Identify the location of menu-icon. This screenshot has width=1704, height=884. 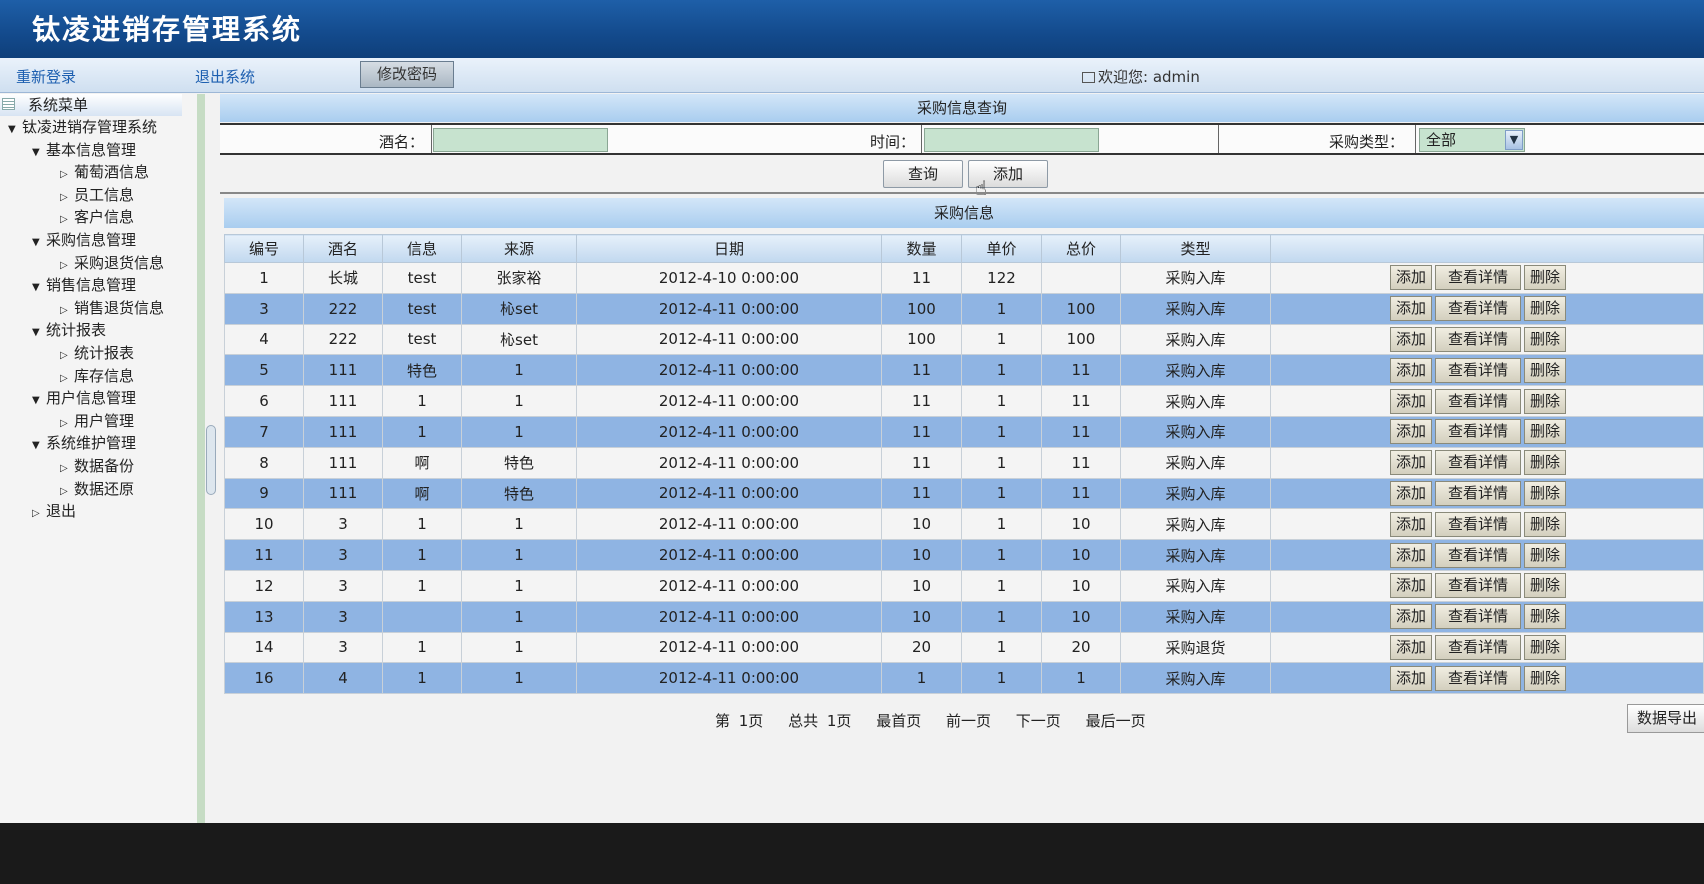
(8, 104).